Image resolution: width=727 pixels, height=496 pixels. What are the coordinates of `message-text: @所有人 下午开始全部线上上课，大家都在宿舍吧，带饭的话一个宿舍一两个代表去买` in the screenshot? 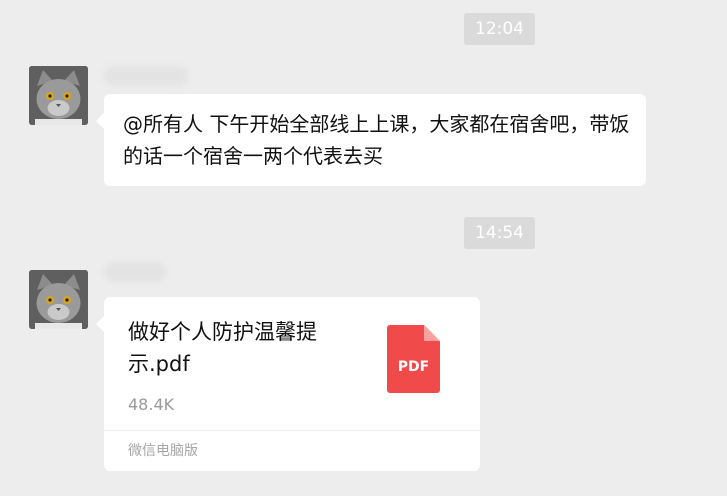 It's located at (376, 140).